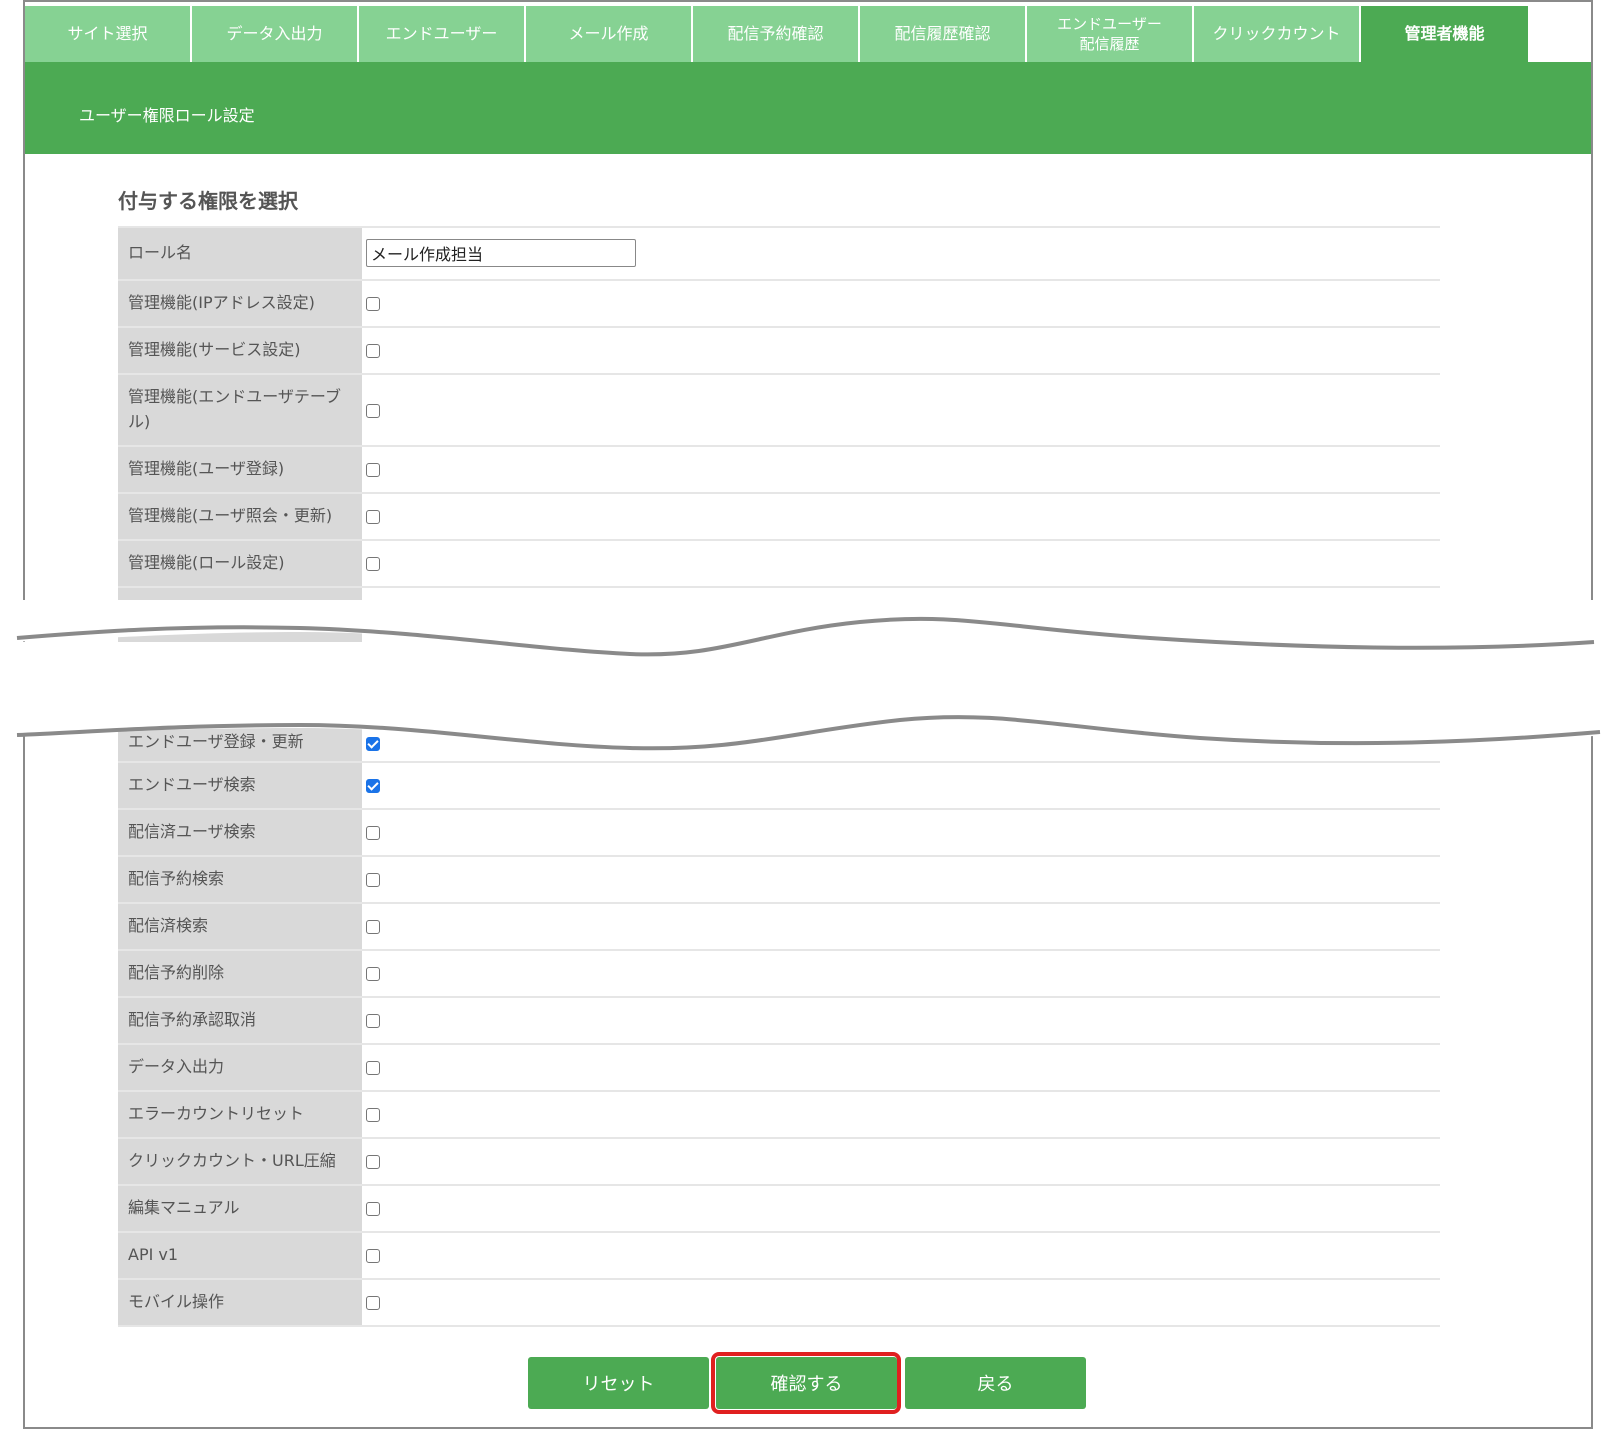 The width and height of the screenshot is (1606, 1430). I want to click on page-break-wave, so click(803, 675).